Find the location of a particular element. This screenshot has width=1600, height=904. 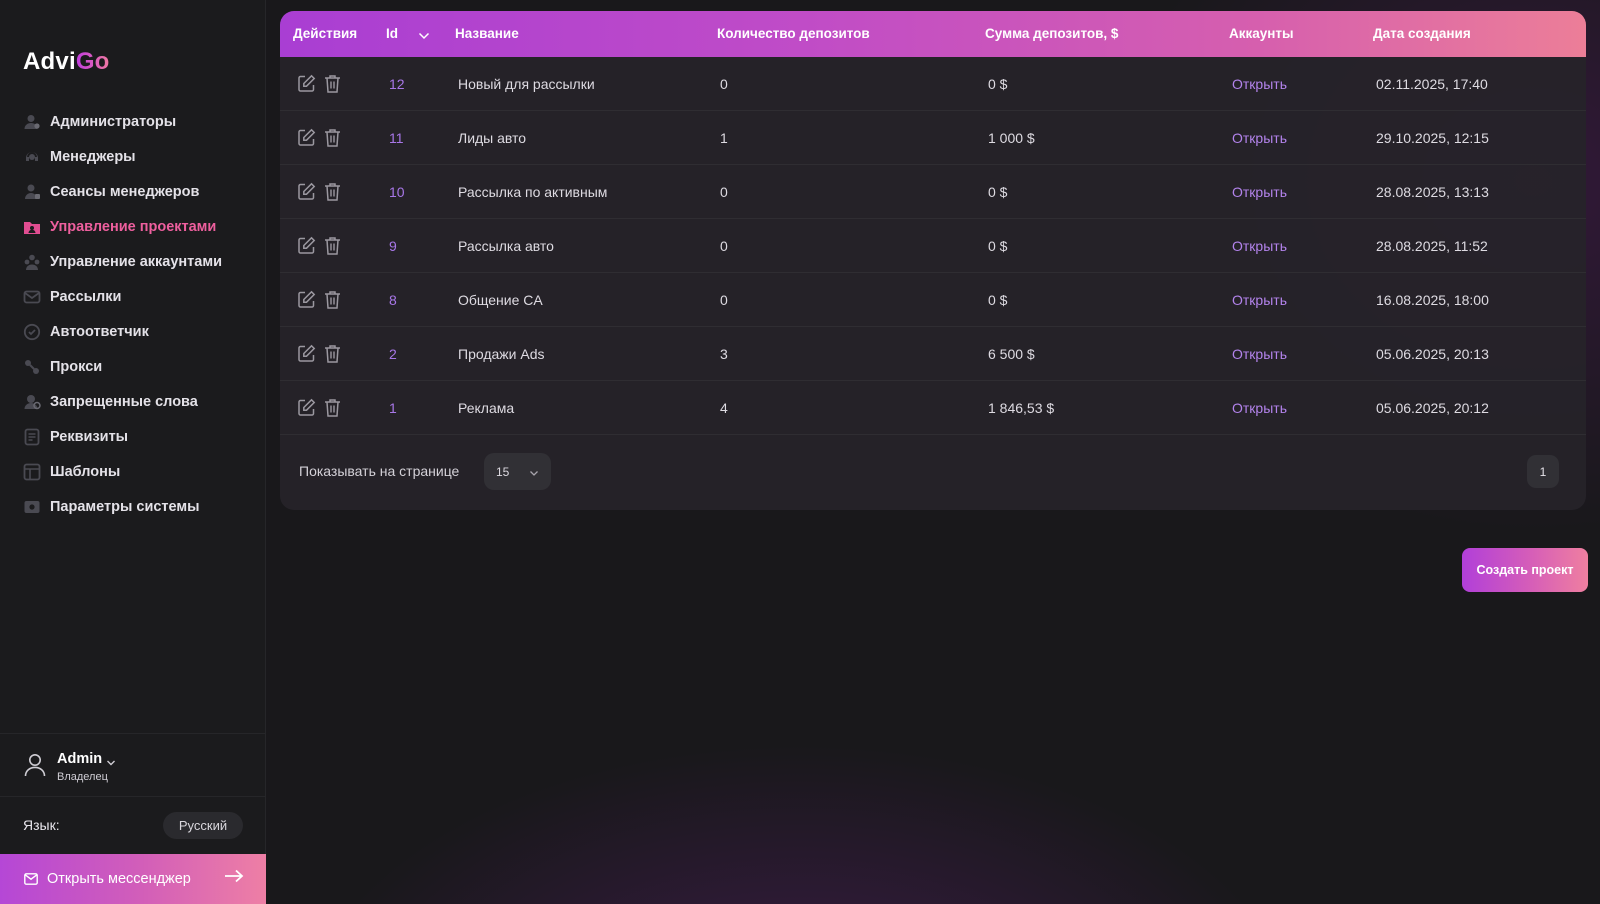

sort-chevron-down-icon is located at coordinates (424, 35).